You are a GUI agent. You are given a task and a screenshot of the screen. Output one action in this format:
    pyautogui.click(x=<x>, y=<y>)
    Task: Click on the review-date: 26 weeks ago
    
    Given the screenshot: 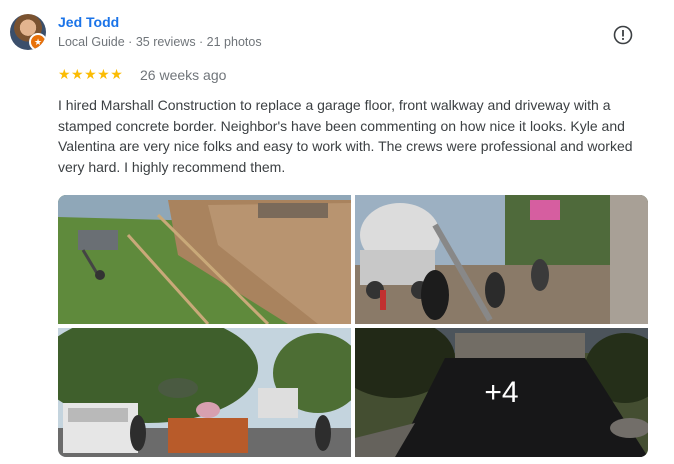 What is the action you would take?
    pyautogui.click(x=183, y=75)
    